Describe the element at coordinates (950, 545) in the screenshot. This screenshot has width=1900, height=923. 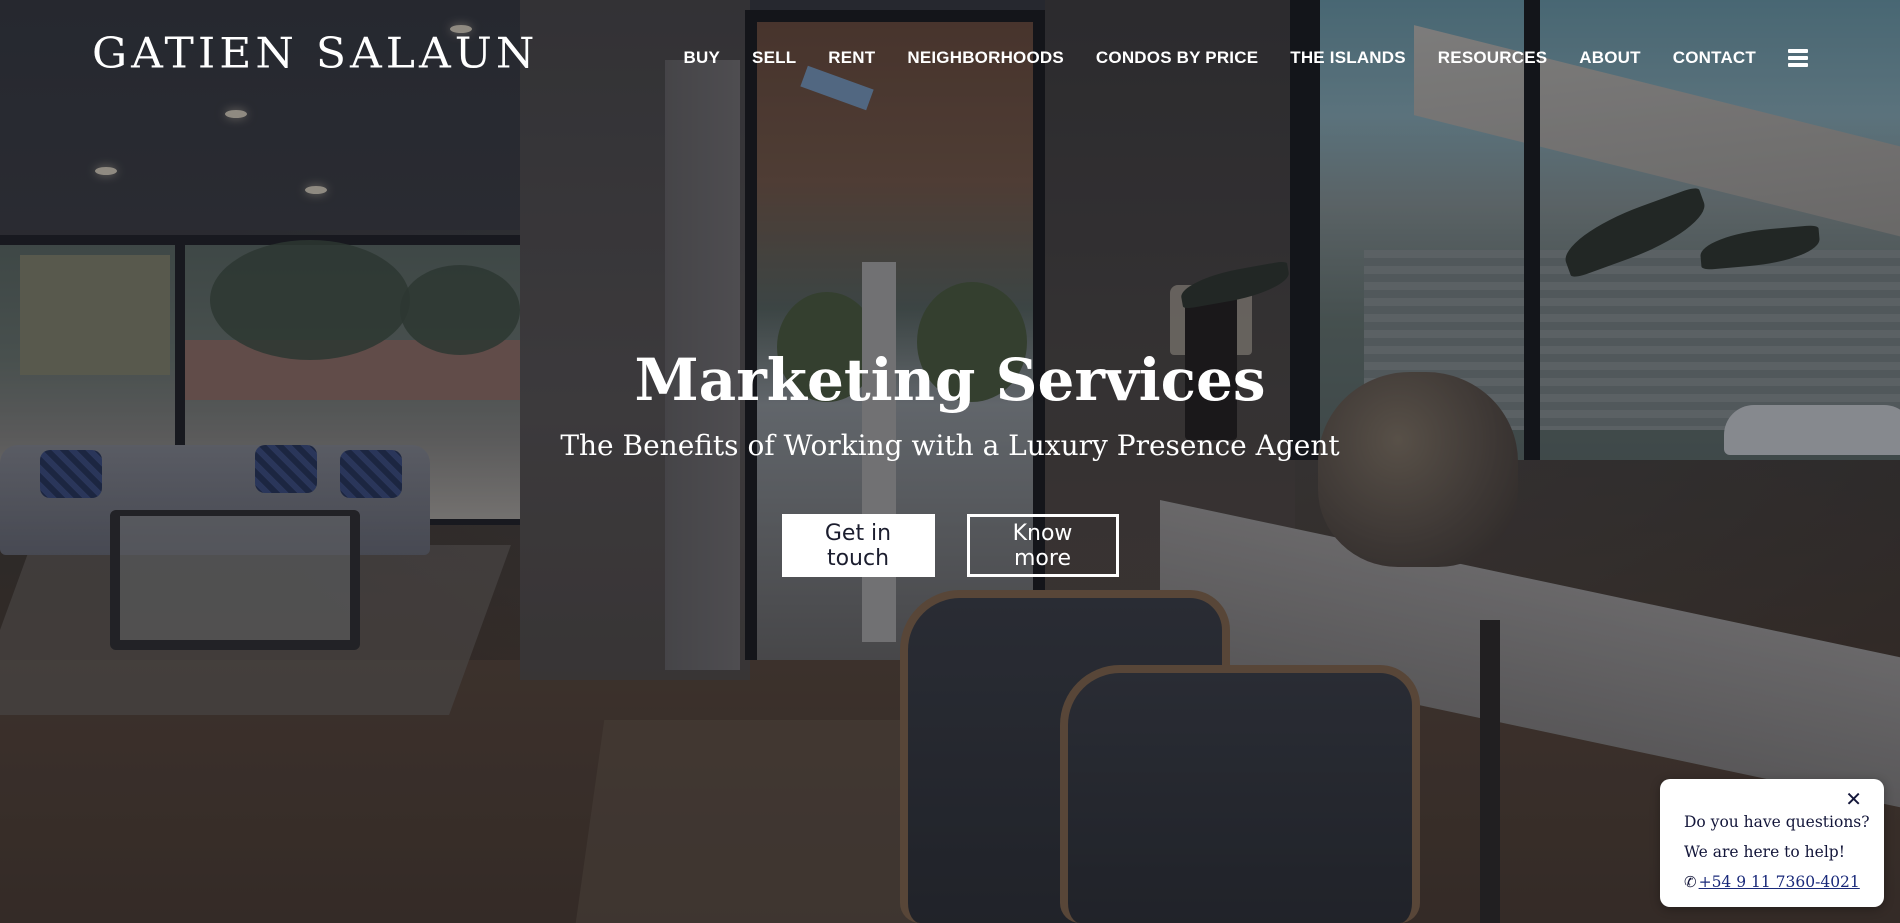
I see `hero-buttons: Get in touch Know more` at that location.